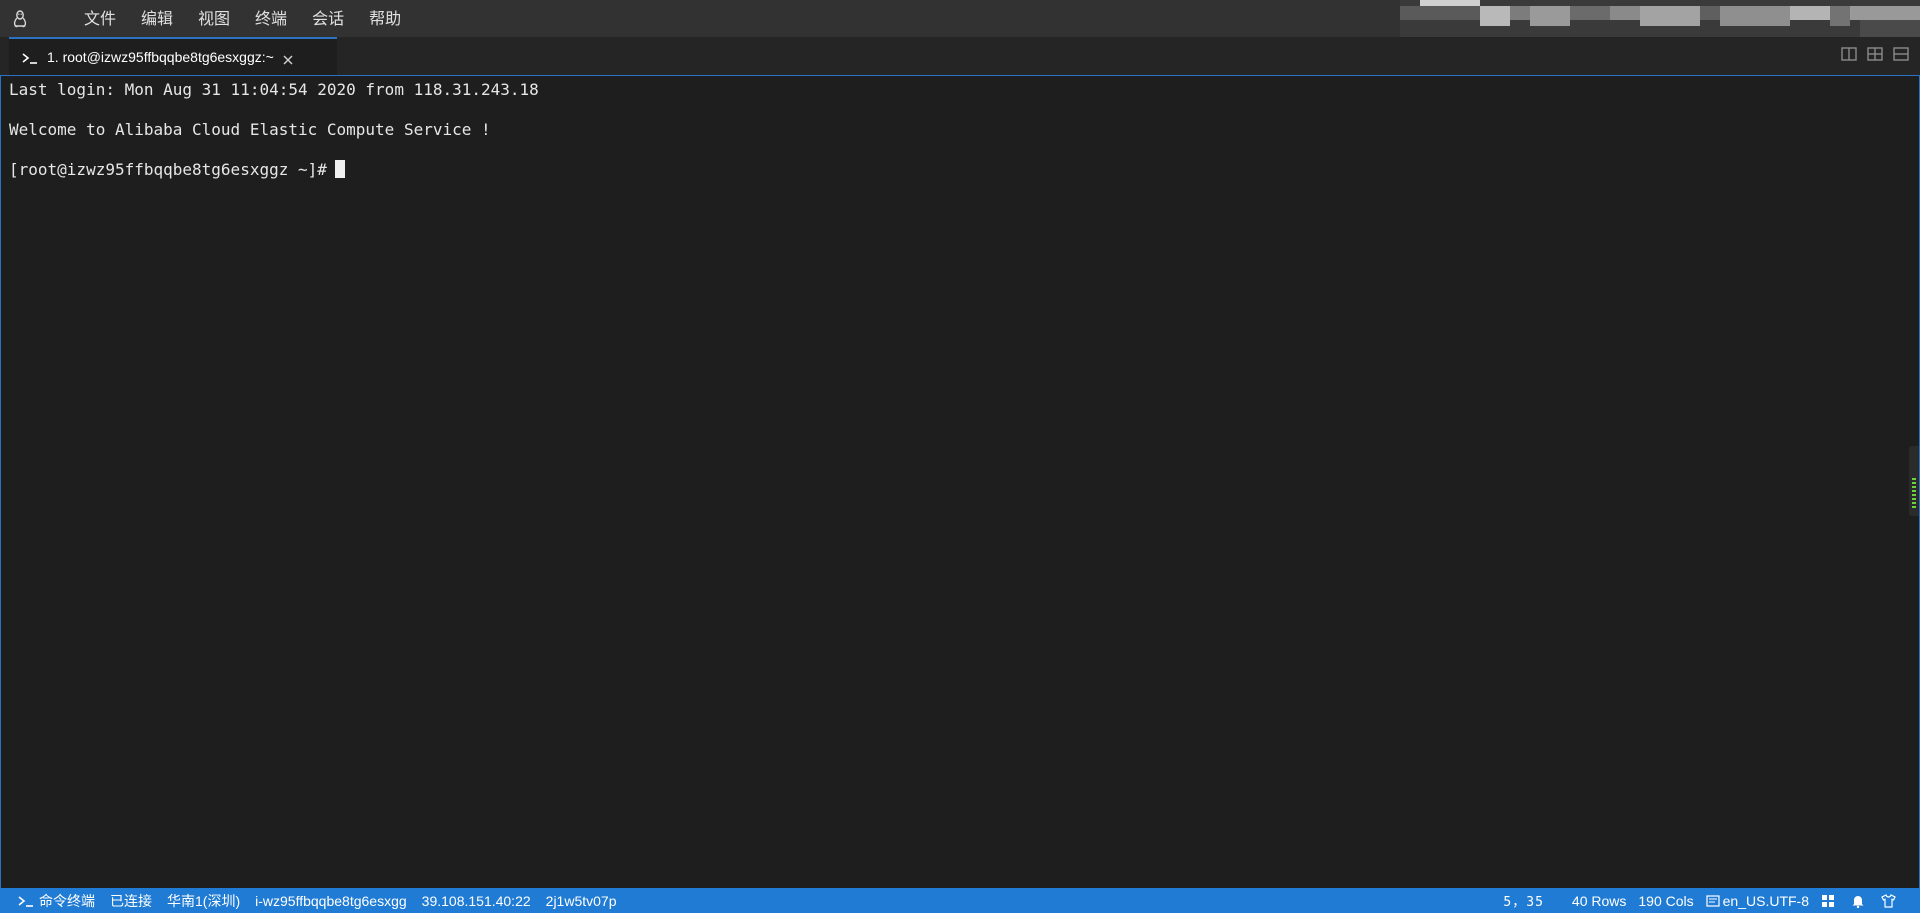 The image size is (1920, 913). Describe the element at coordinates (1858, 901) in the screenshot. I see `bell-icon` at that location.